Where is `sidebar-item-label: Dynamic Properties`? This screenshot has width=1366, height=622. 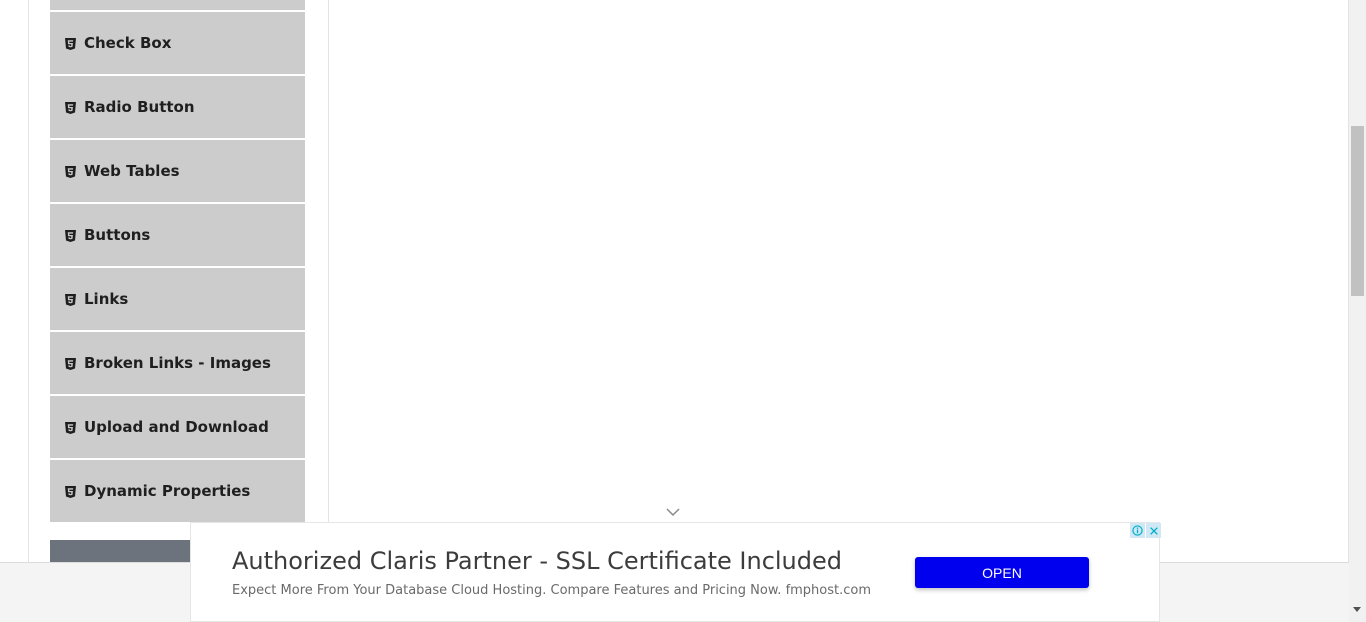 sidebar-item-label: Dynamic Properties is located at coordinates (167, 491).